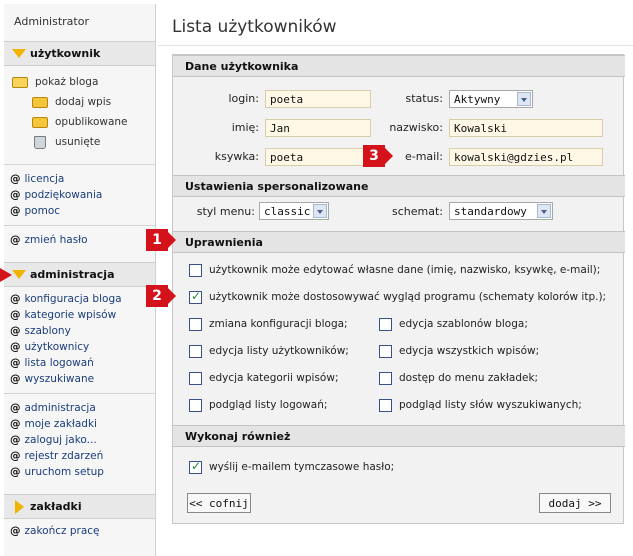  I want to click on perm-edit-categories-label: edycja kategorii wpisów;, so click(274, 378).